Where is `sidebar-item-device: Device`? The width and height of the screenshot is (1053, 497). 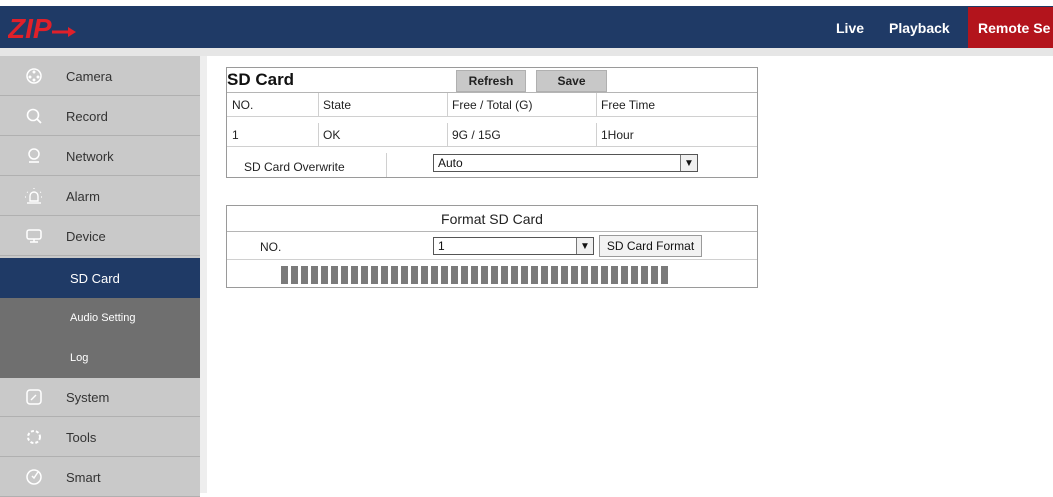
sidebar-item-device: Device is located at coordinates (100, 236).